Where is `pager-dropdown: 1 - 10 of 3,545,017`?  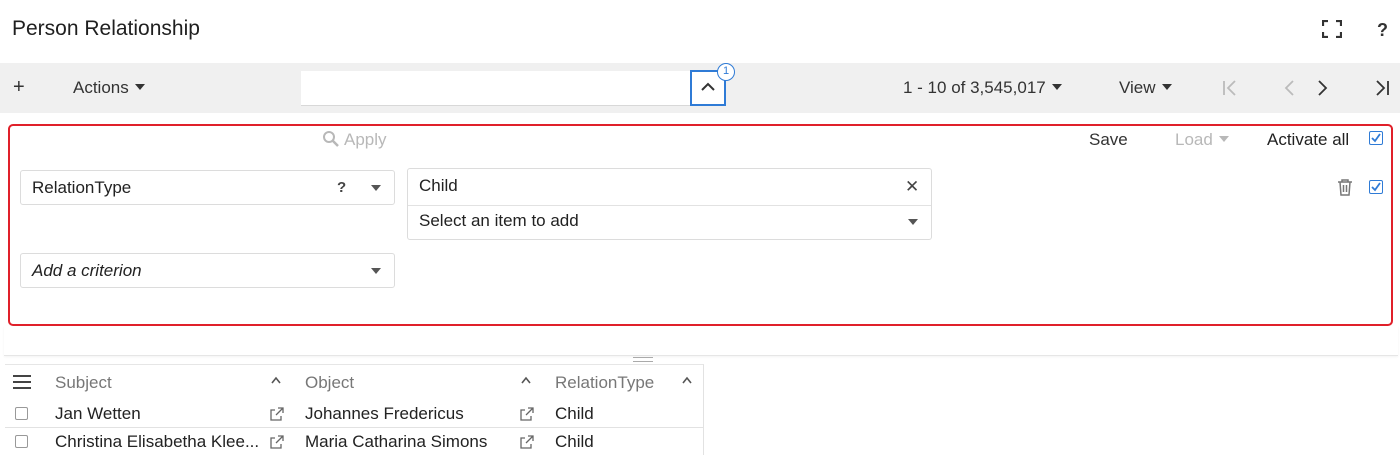
pager-dropdown: 1 - 10 of 3,545,017 is located at coordinates (982, 88).